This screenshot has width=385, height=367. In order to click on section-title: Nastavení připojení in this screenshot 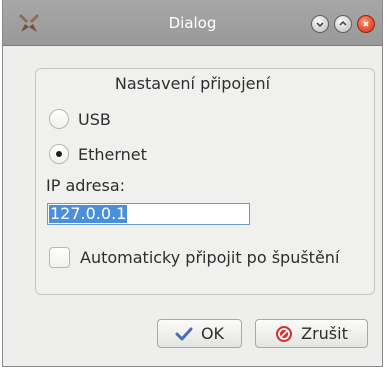, I will do `click(192, 83)`.